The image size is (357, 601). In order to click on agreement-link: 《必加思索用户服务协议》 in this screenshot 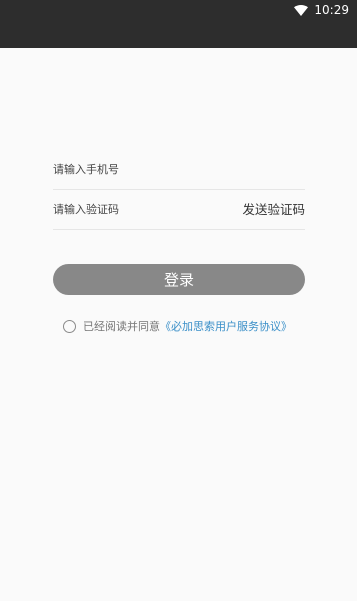, I will do `click(226, 326)`.